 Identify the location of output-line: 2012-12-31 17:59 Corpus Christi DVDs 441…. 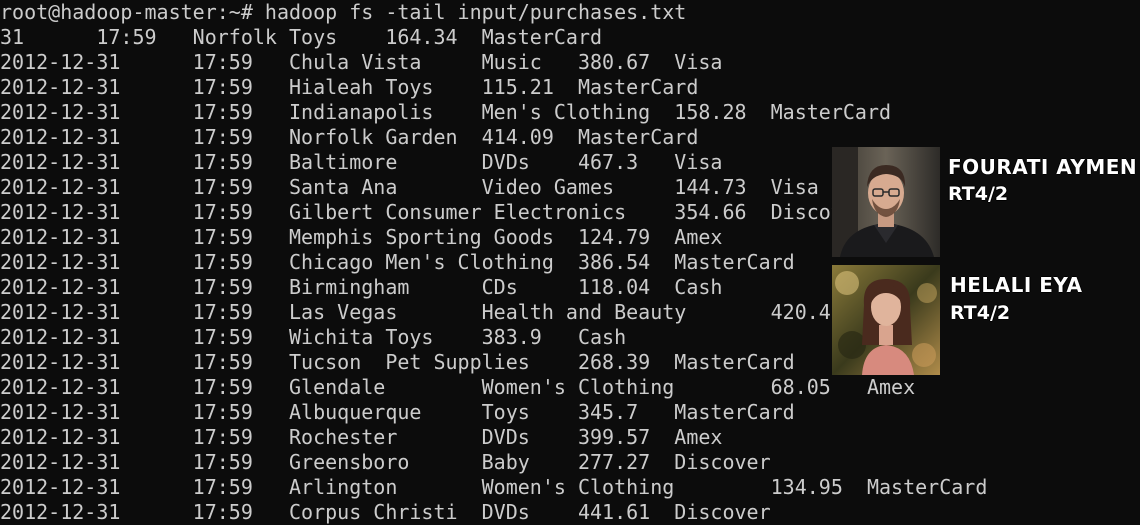
(385, 512).